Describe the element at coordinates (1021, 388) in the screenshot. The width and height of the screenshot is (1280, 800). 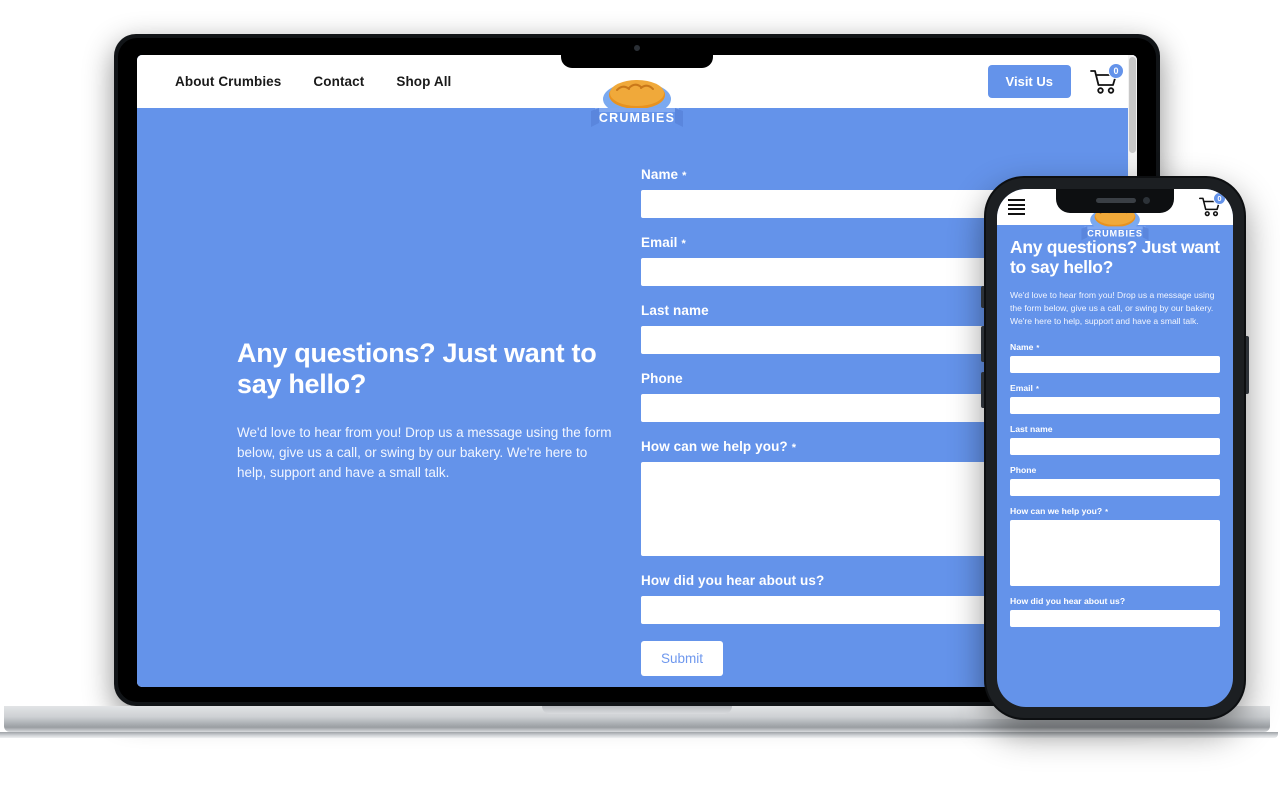
I see `mobile-label-email-text: Email` at that location.